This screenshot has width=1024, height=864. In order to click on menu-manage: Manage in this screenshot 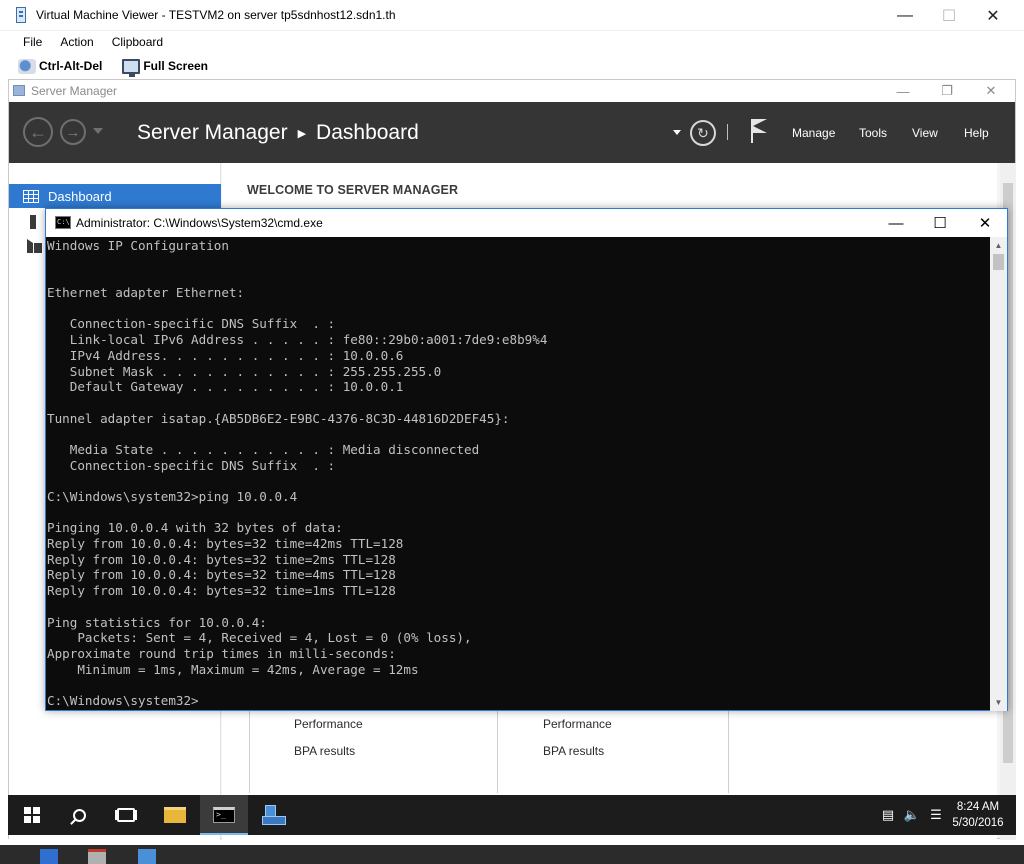, I will do `click(813, 133)`.